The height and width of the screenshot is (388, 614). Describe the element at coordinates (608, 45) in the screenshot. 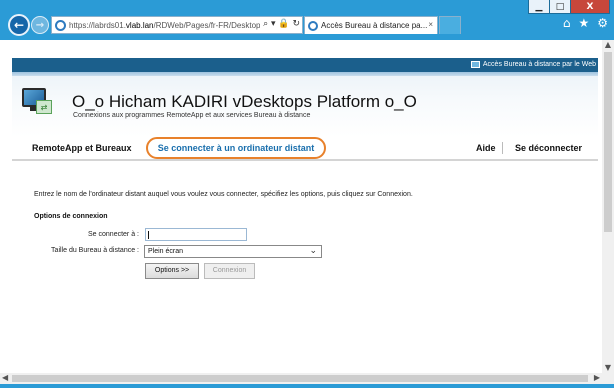

I see `scroll-up-icon: ▲` at that location.